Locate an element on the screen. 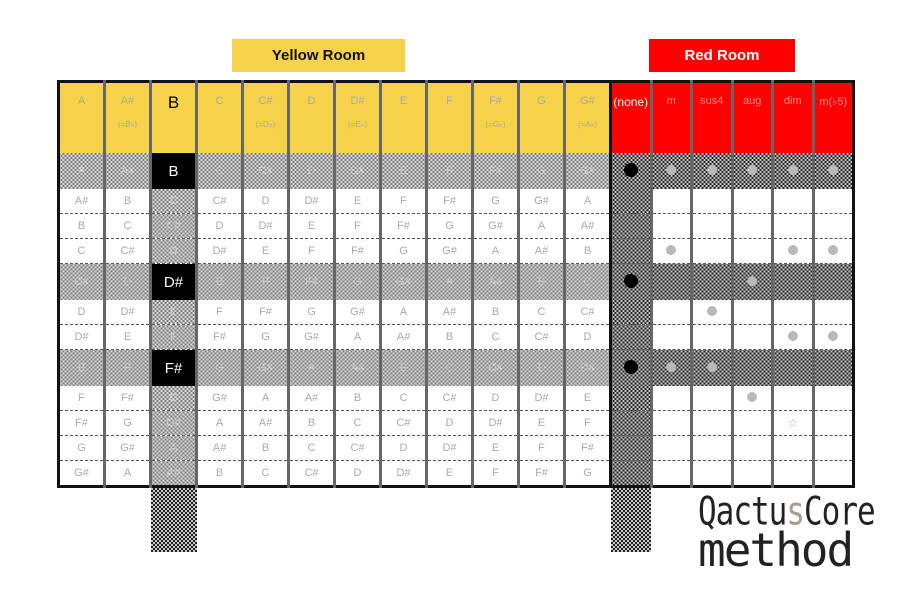  chord-type-header: aug is located at coordinates (751, 117).